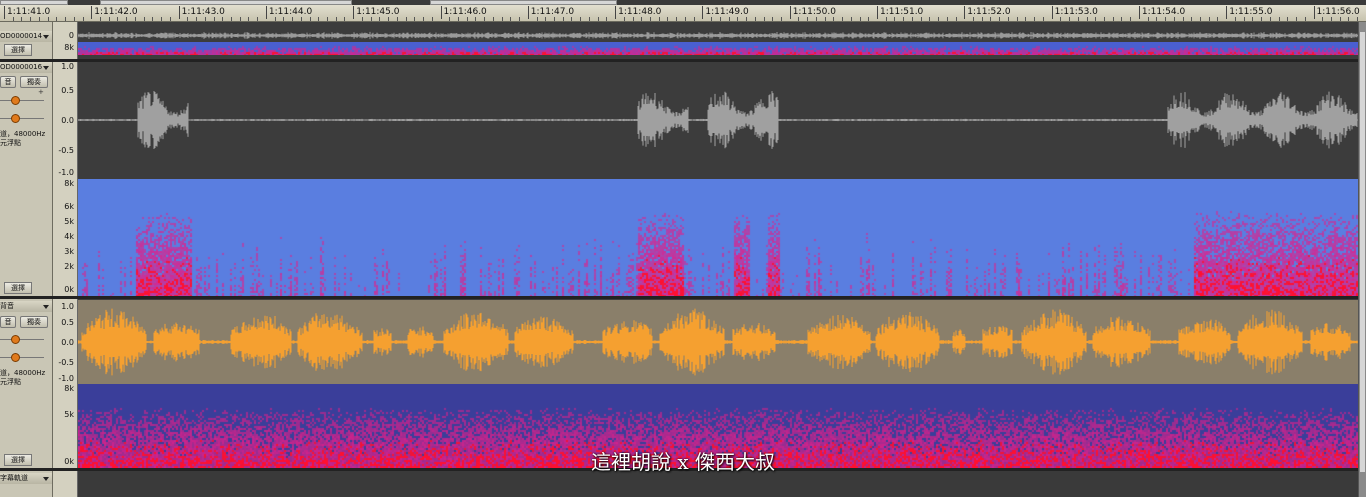 This screenshot has width=1366, height=497. What do you see at coordinates (69, 221) in the screenshot?
I see `axis-label: 5k` at bounding box center [69, 221].